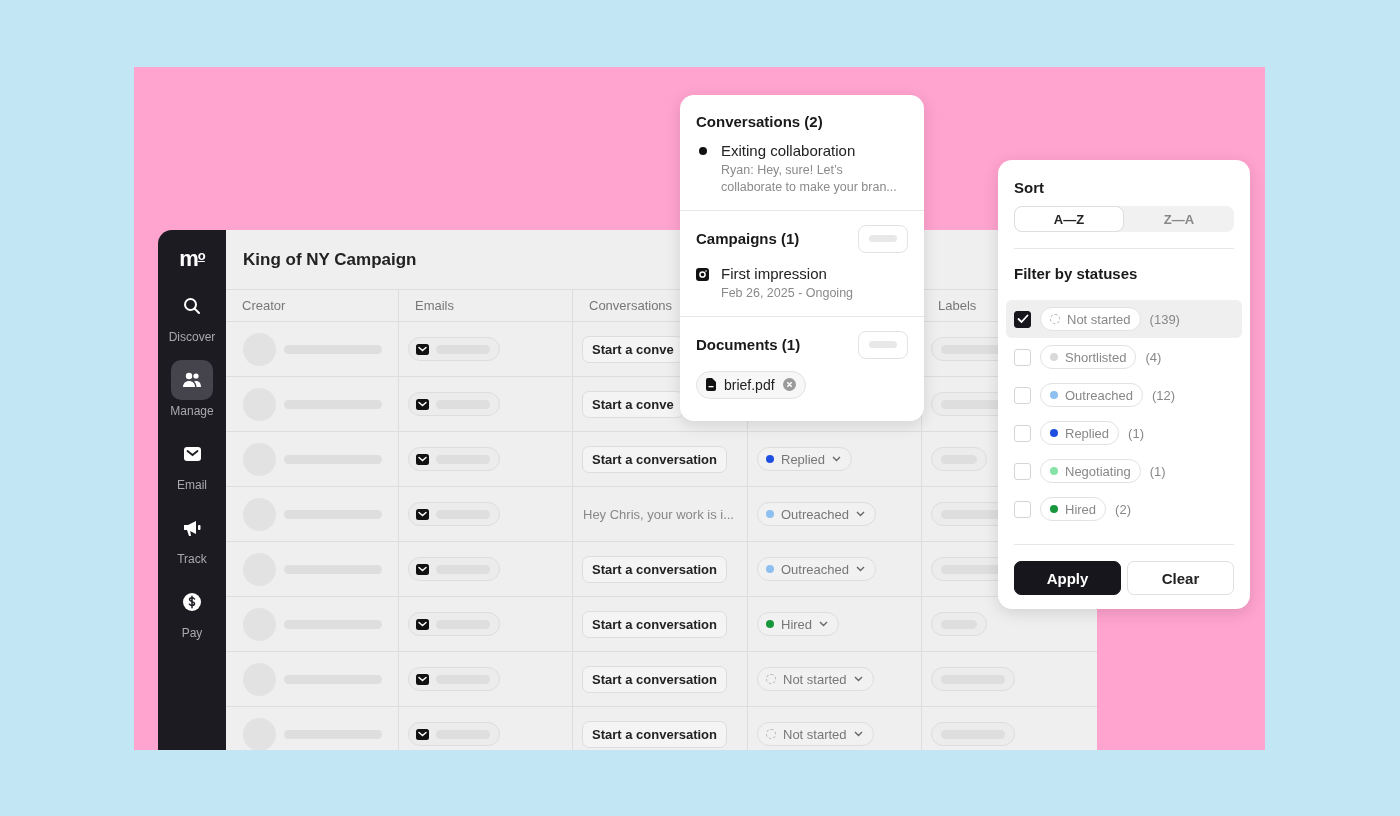  I want to click on sort-title: Sort, so click(1029, 187).